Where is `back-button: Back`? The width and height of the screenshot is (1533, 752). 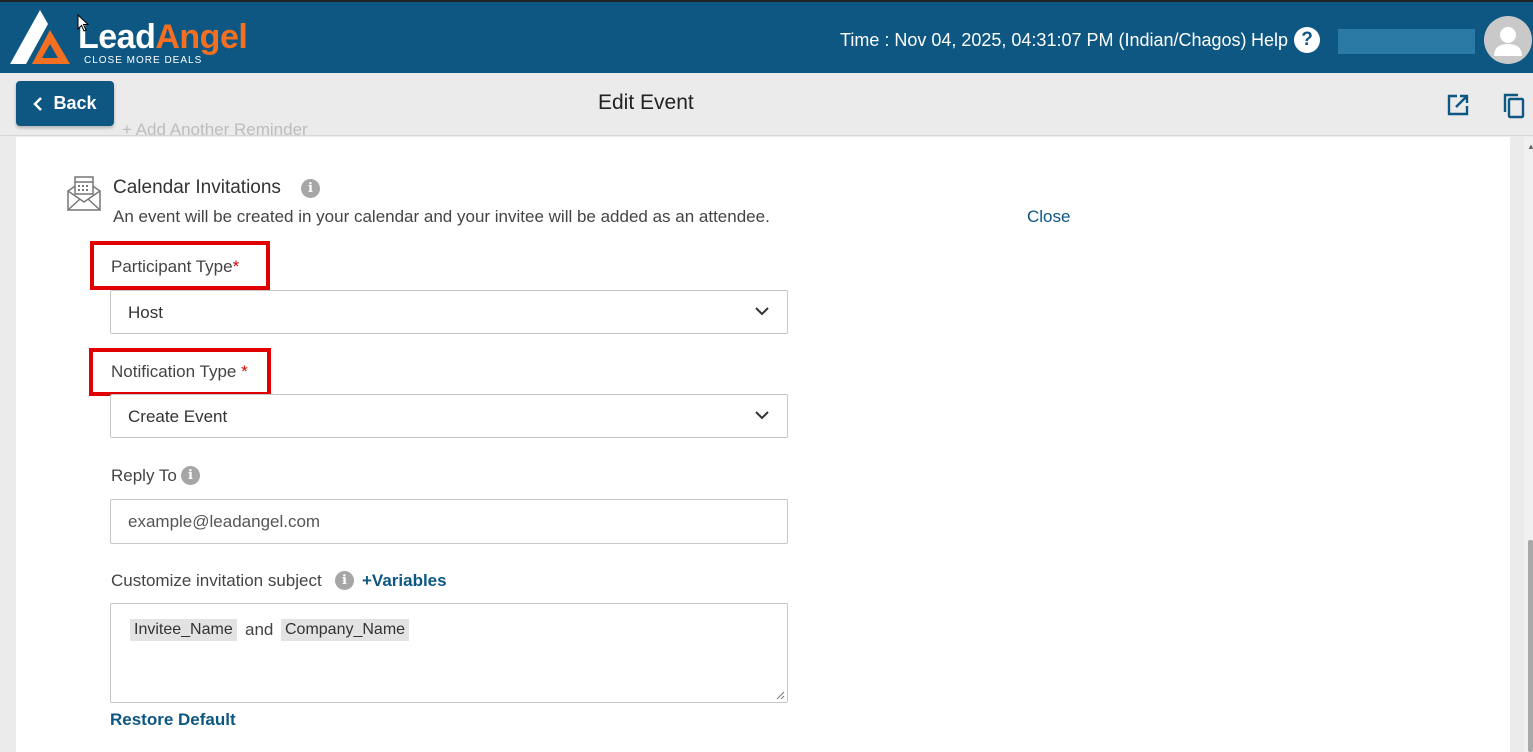
back-button: Back is located at coordinates (65, 103).